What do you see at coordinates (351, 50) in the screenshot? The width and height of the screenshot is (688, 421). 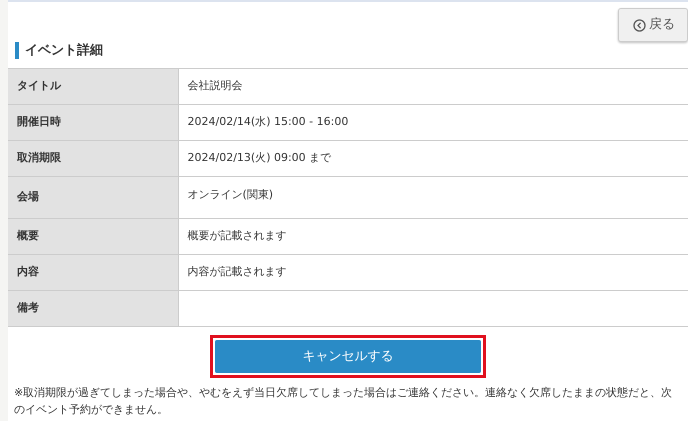 I see `section-heading: イベント詳細` at bounding box center [351, 50].